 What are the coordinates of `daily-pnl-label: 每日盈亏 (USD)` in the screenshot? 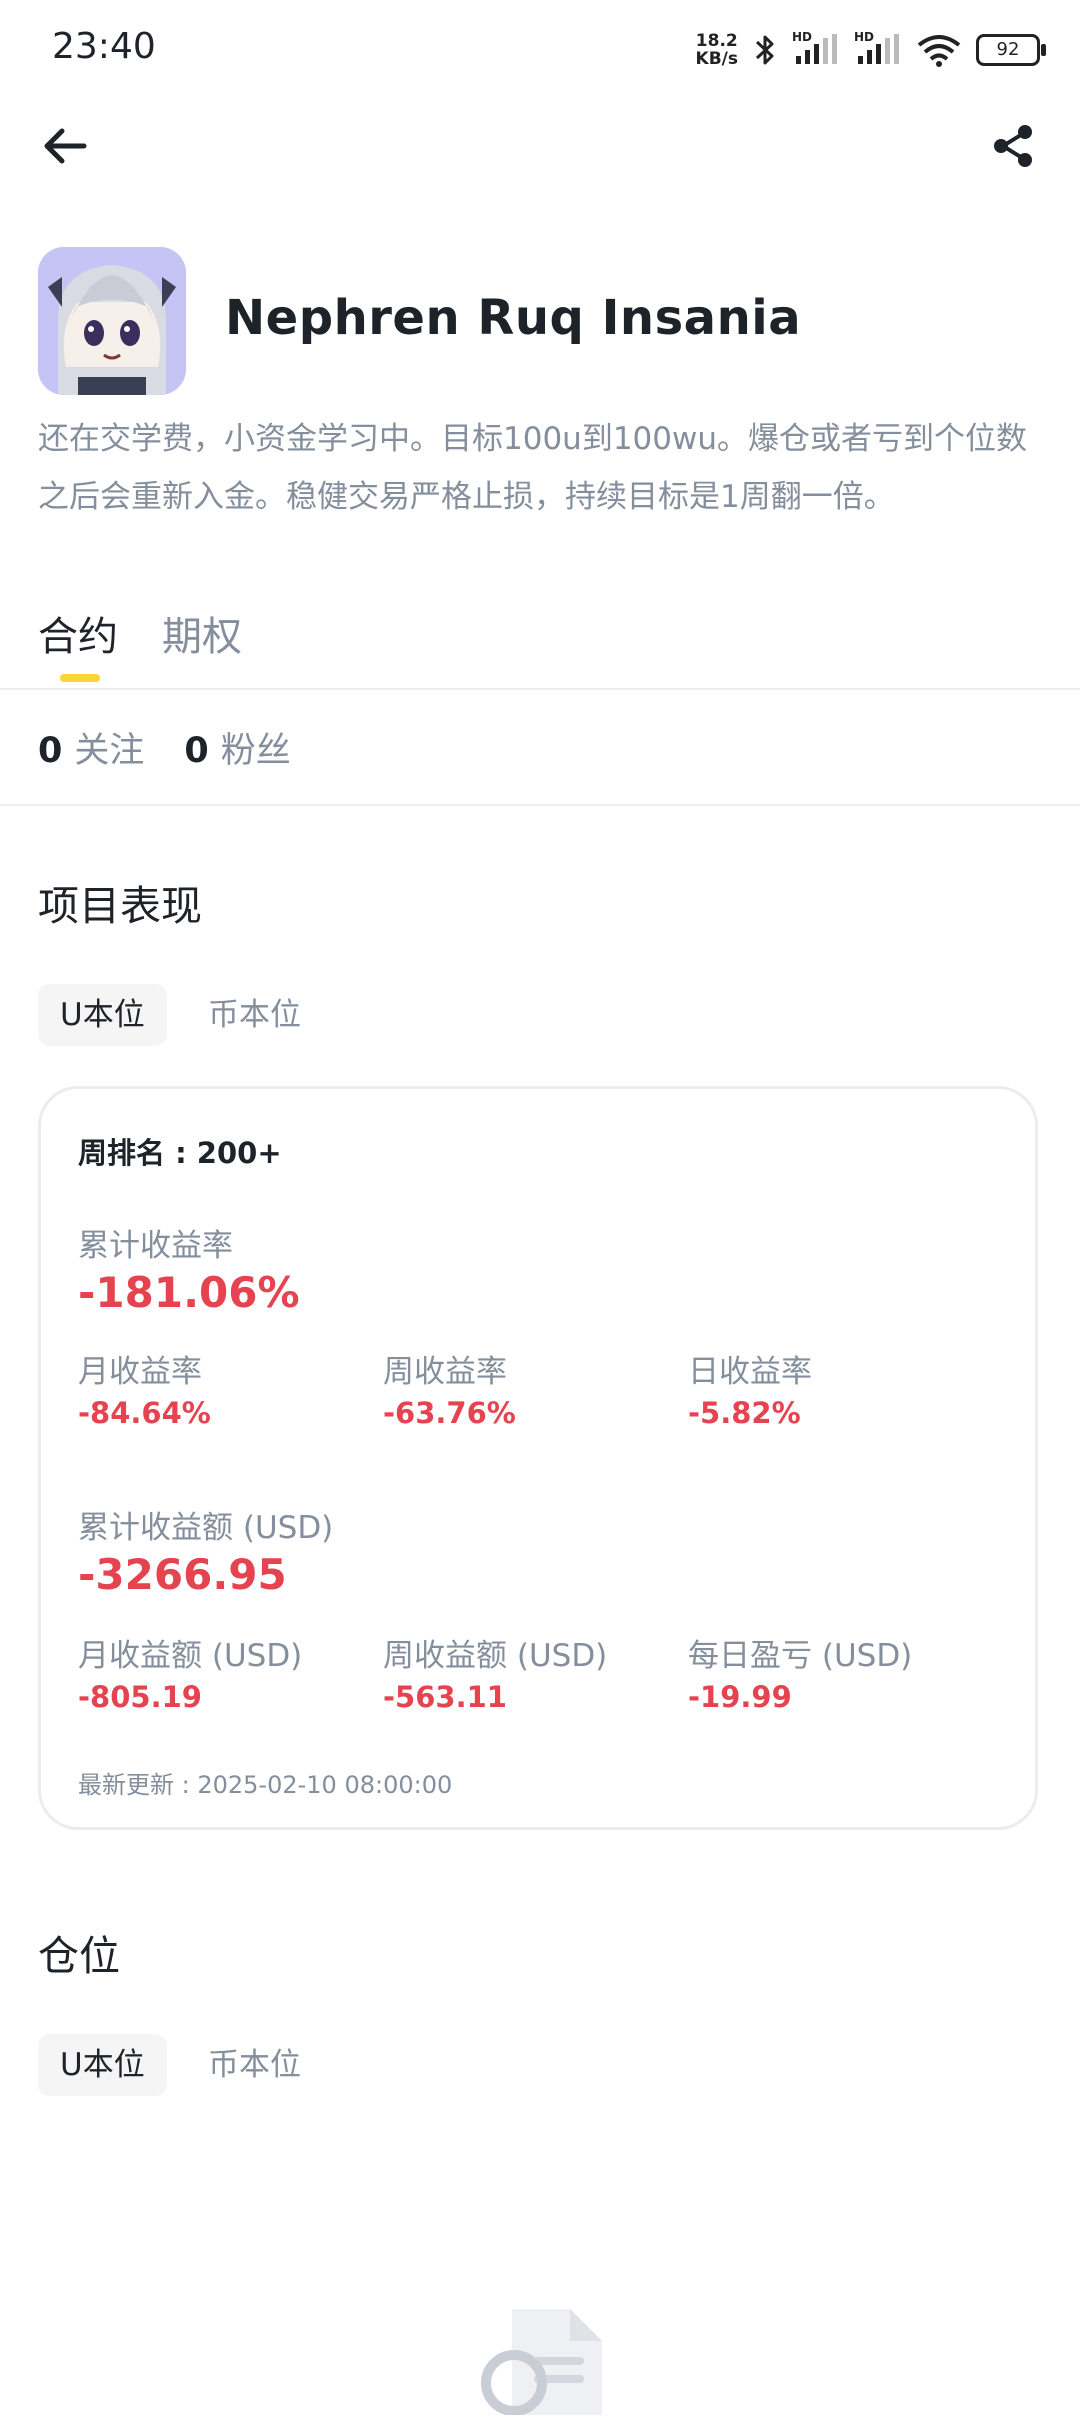 It's located at (800, 1656).